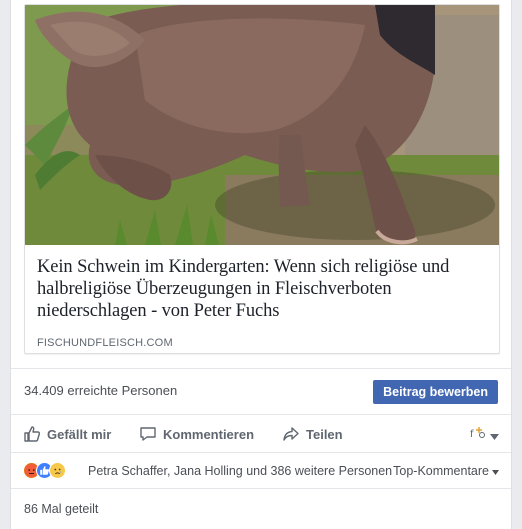 The image size is (522, 529). What do you see at coordinates (105, 343) in the screenshot?
I see `link-domain: FISCHUNDFLEISCH.COM` at bounding box center [105, 343].